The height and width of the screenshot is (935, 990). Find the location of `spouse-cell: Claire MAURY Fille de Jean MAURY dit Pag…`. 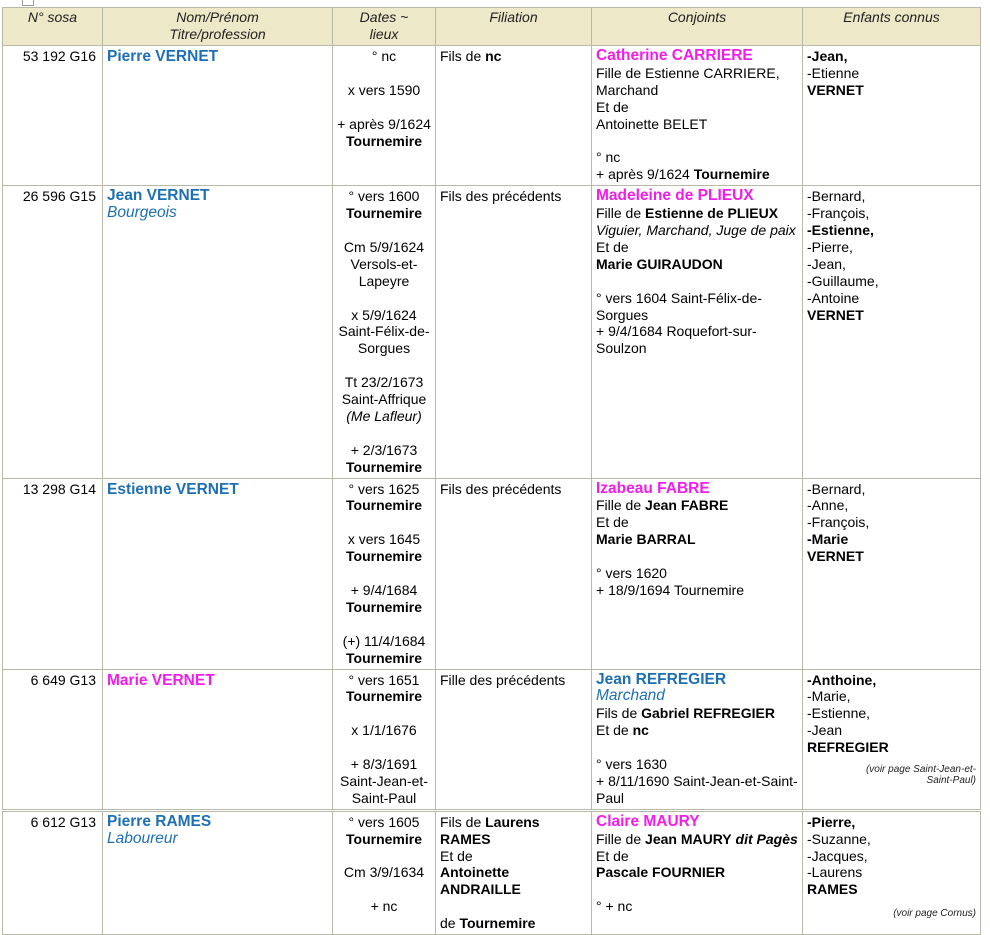

spouse-cell: Claire MAURY Fille de Jean MAURY dit Pag… is located at coordinates (697, 871).